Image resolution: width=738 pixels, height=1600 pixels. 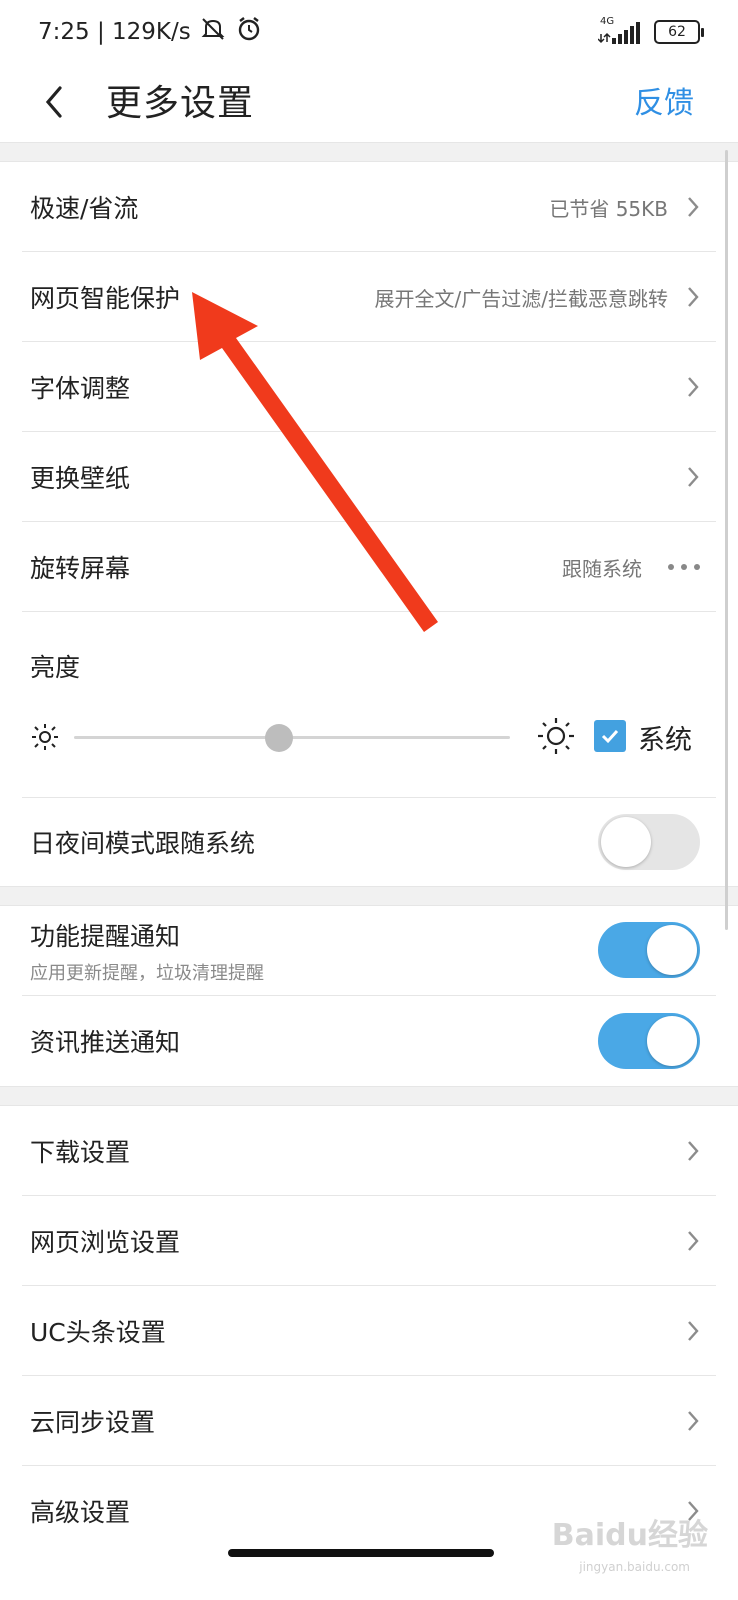 I want to click on status-time-speed: 7:25 | 129K/s, so click(x=114, y=32).